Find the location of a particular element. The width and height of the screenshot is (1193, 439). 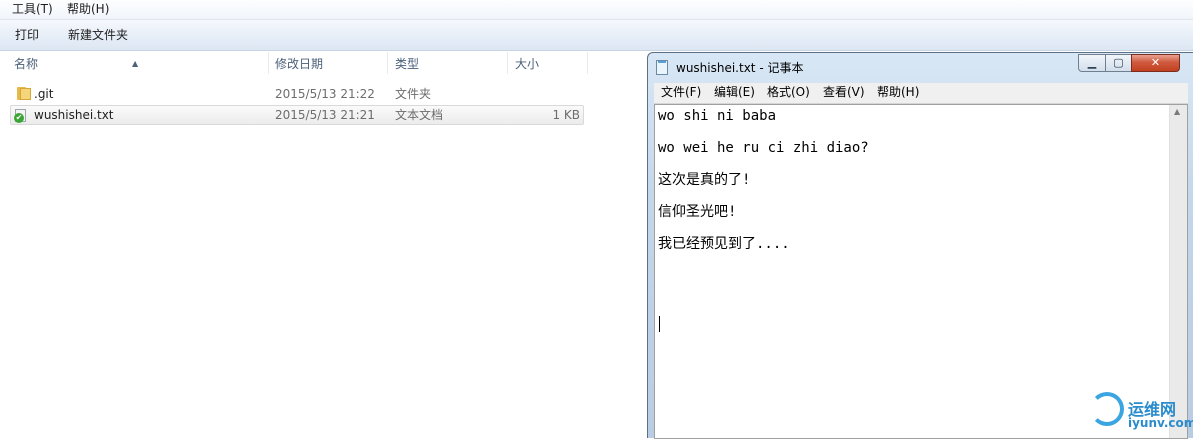

close-button: ✕ is located at coordinates (1155, 63).